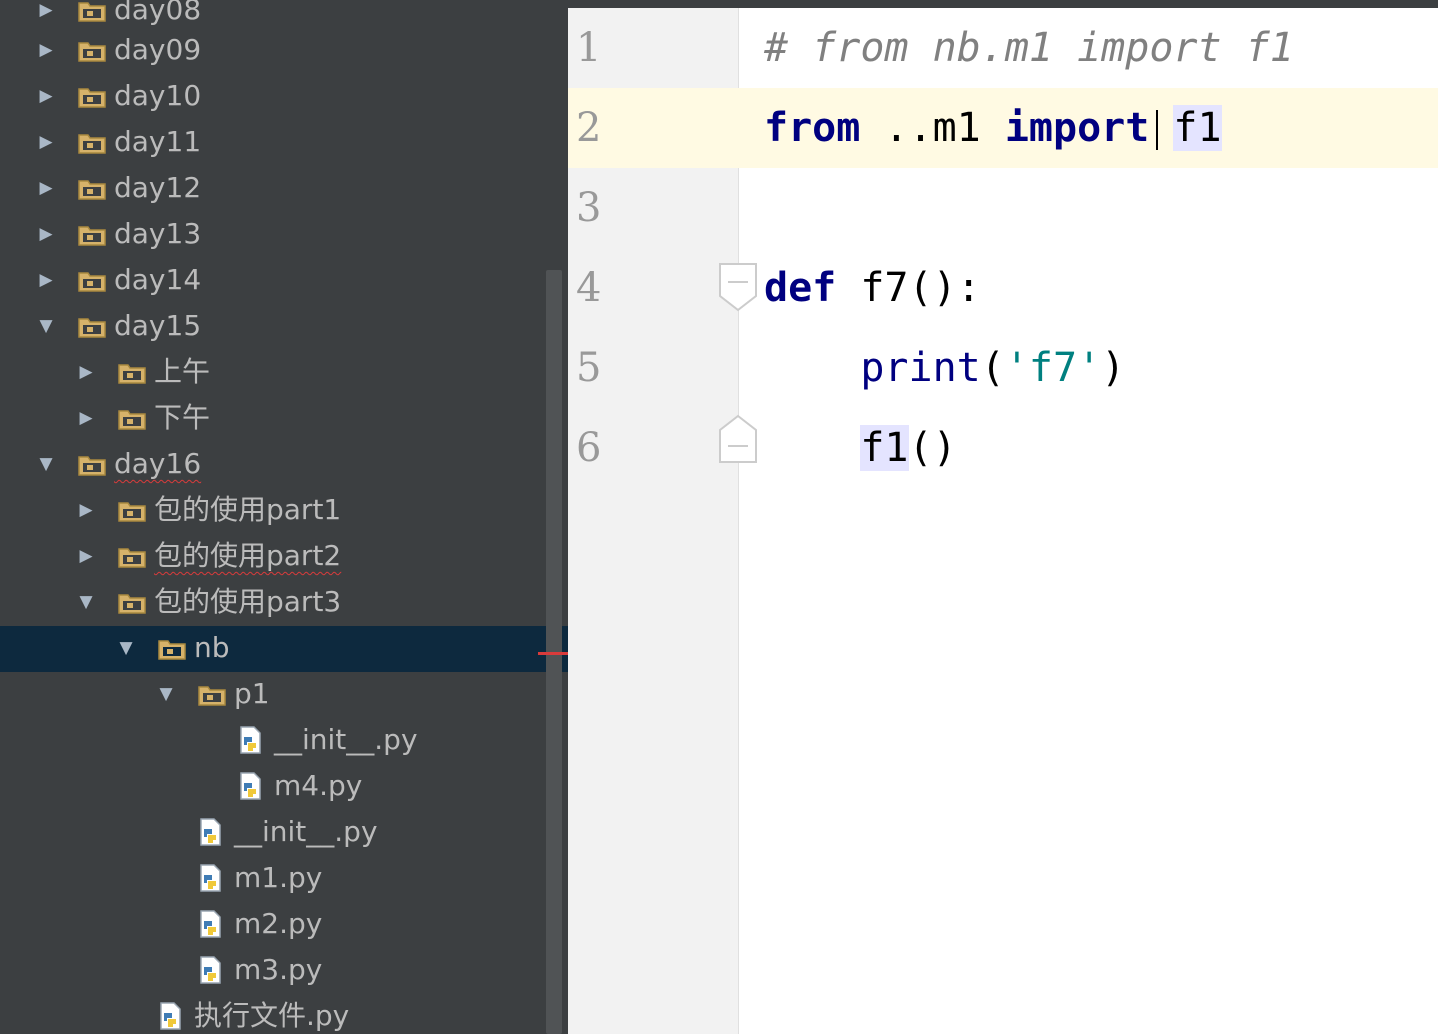 The width and height of the screenshot is (1438, 1034). What do you see at coordinates (738, 439) in the screenshot?
I see `fold-end-icon` at bounding box center [738, 439].